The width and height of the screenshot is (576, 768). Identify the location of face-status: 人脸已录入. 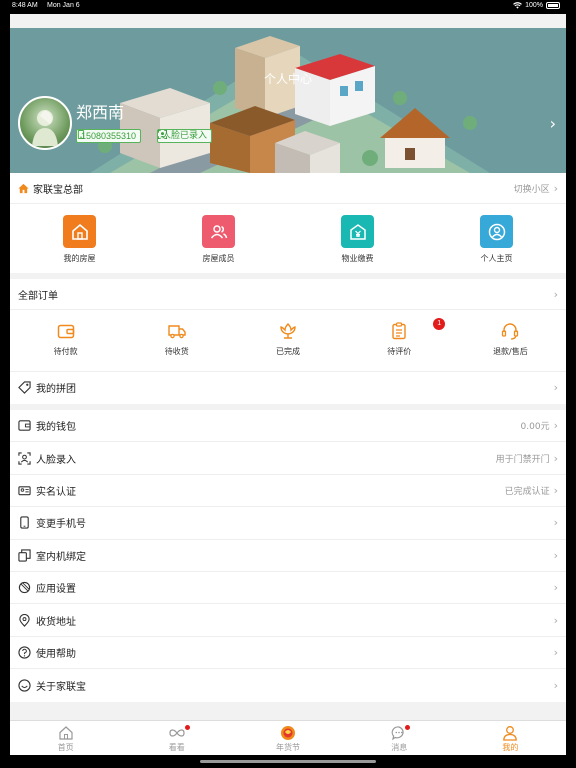
(185, 136).